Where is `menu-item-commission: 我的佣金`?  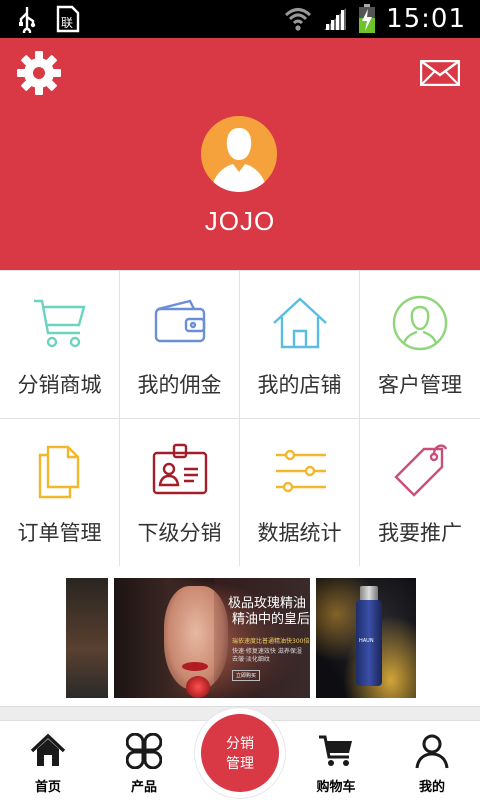 menu-item-commission: 我的佣金 is located at coordinates (180, 345).